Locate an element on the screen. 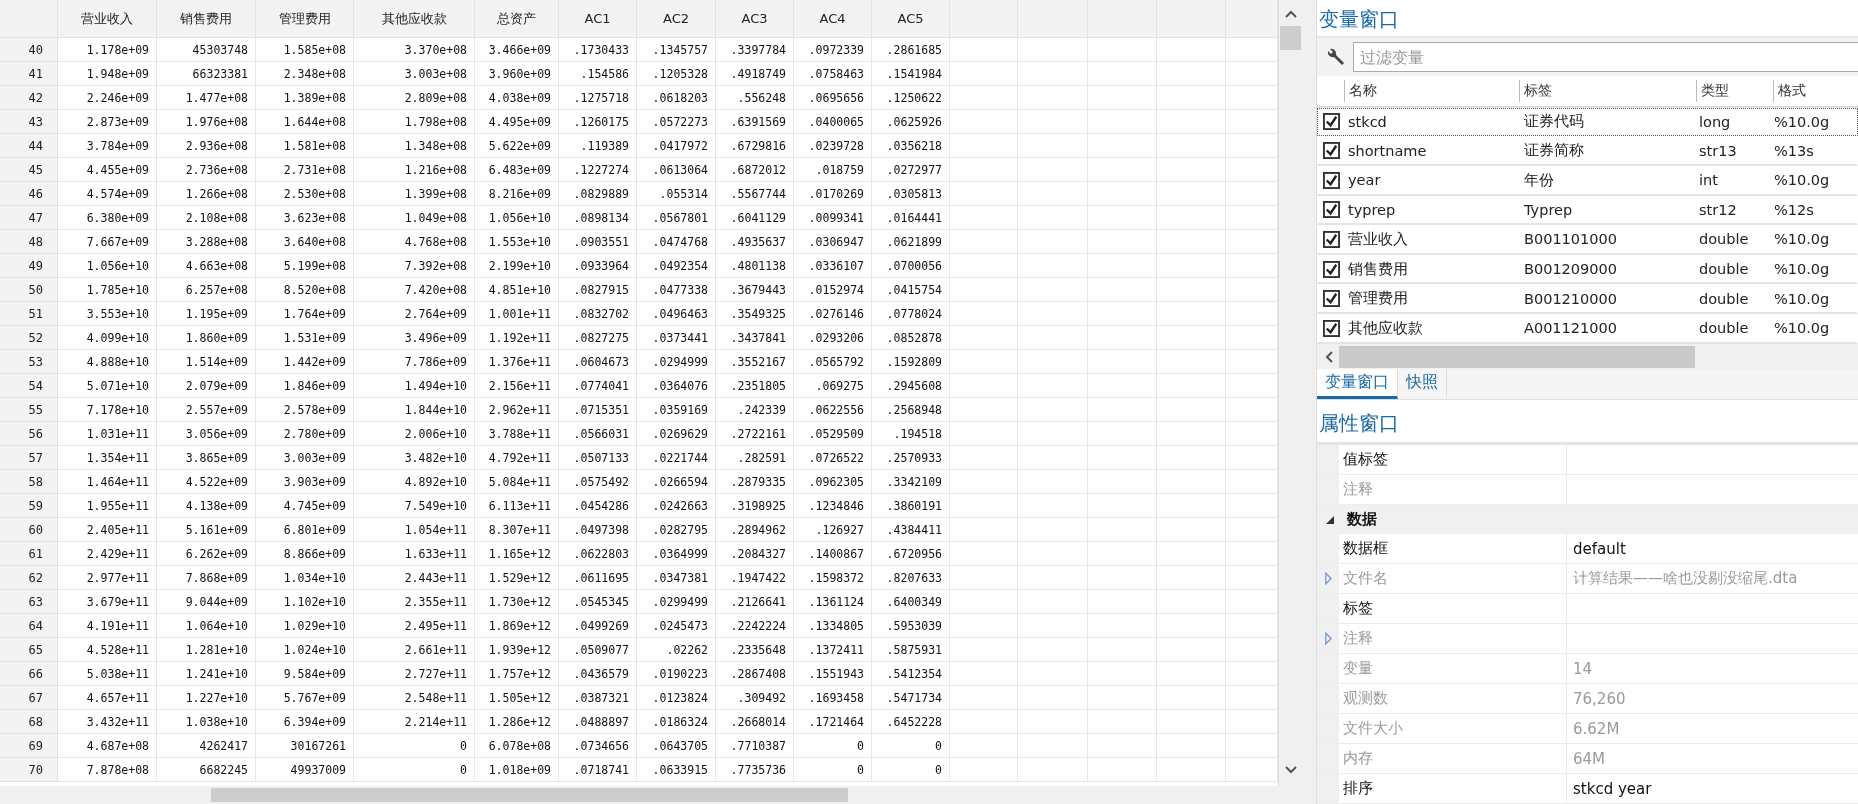  column-header: AC5 is located at coordinates (911, 19).